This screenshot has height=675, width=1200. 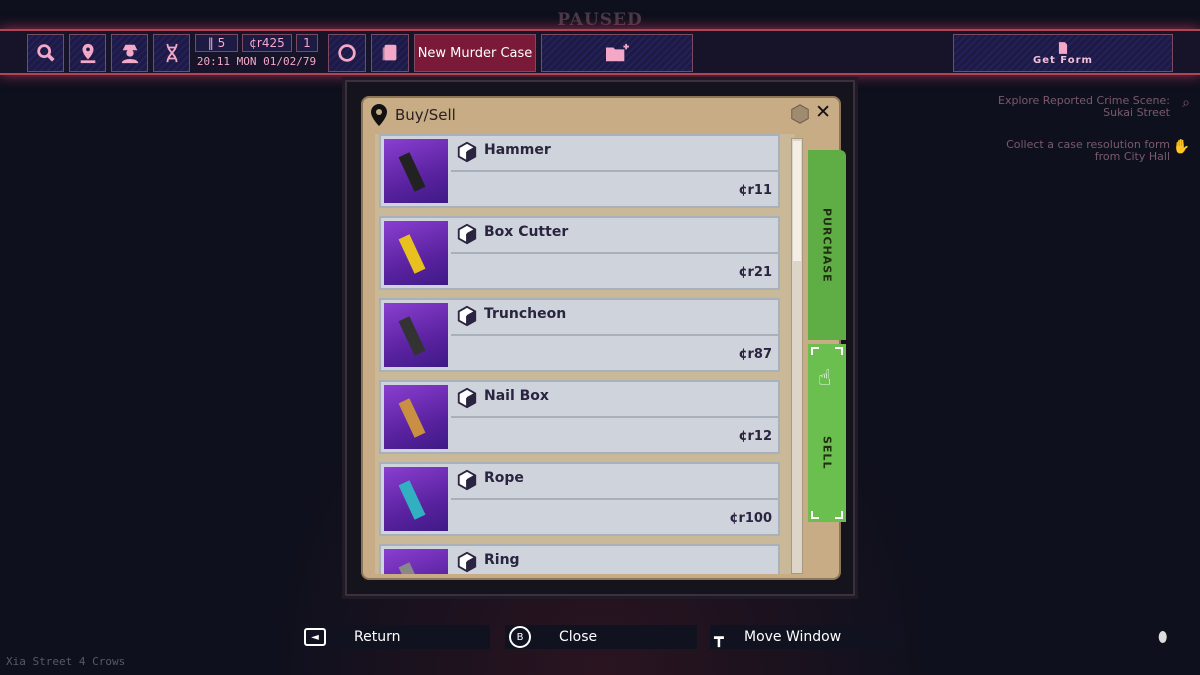 What do you see at coordinates (1163, 637) in the screenshot?
I see `footprint-icon: ⬮` at bounding box center [1163, 637].